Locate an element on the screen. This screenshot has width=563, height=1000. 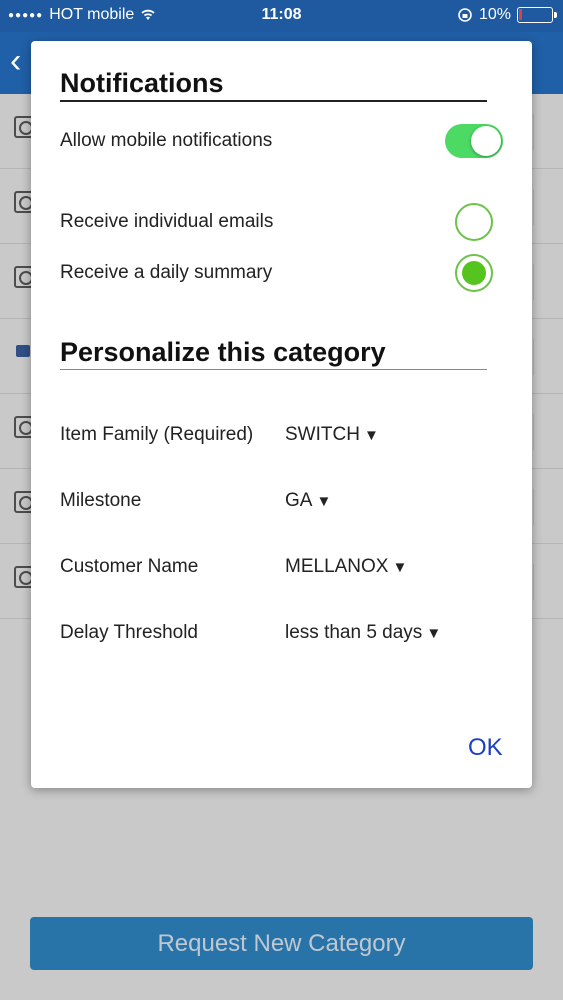
milestone-value: GA is located at coordinates (299, 500).